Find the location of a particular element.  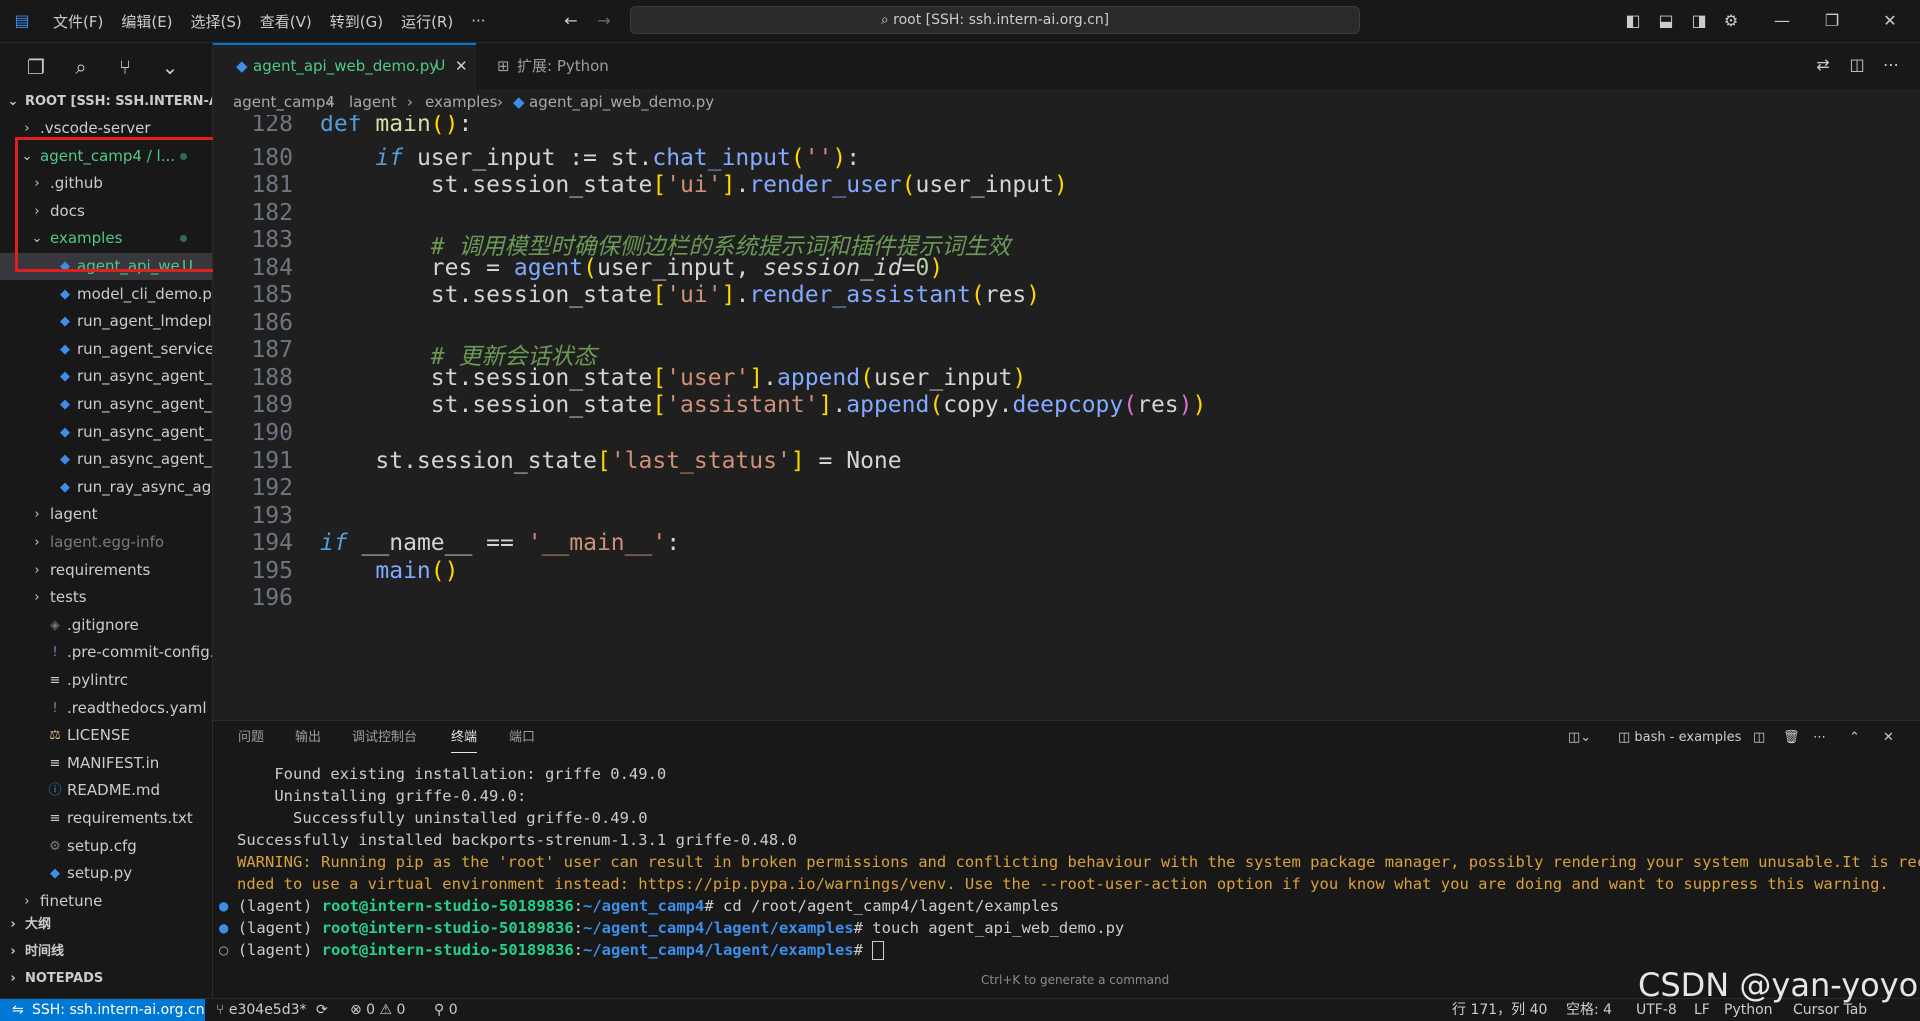

breadcrumb-item: examples is located at coordinates (461, 102).